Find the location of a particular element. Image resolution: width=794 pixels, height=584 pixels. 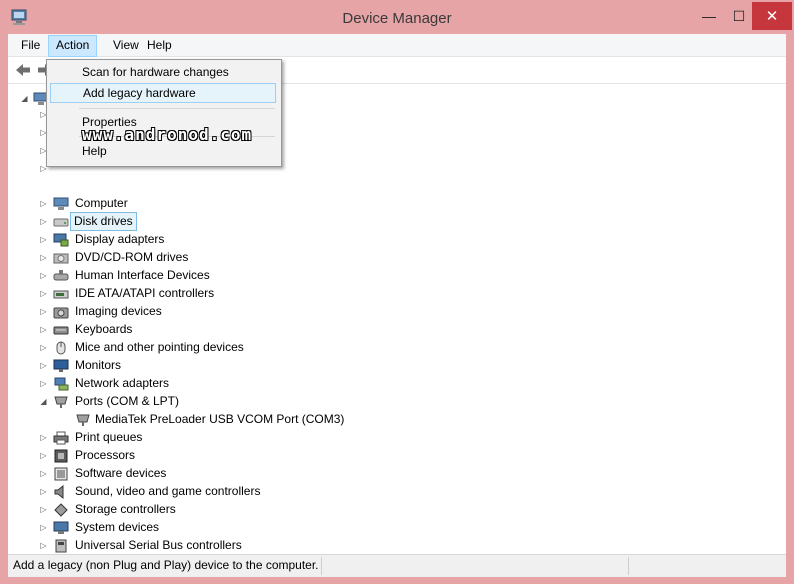

window-title: Device Manager is located at coordinates (397, 18).